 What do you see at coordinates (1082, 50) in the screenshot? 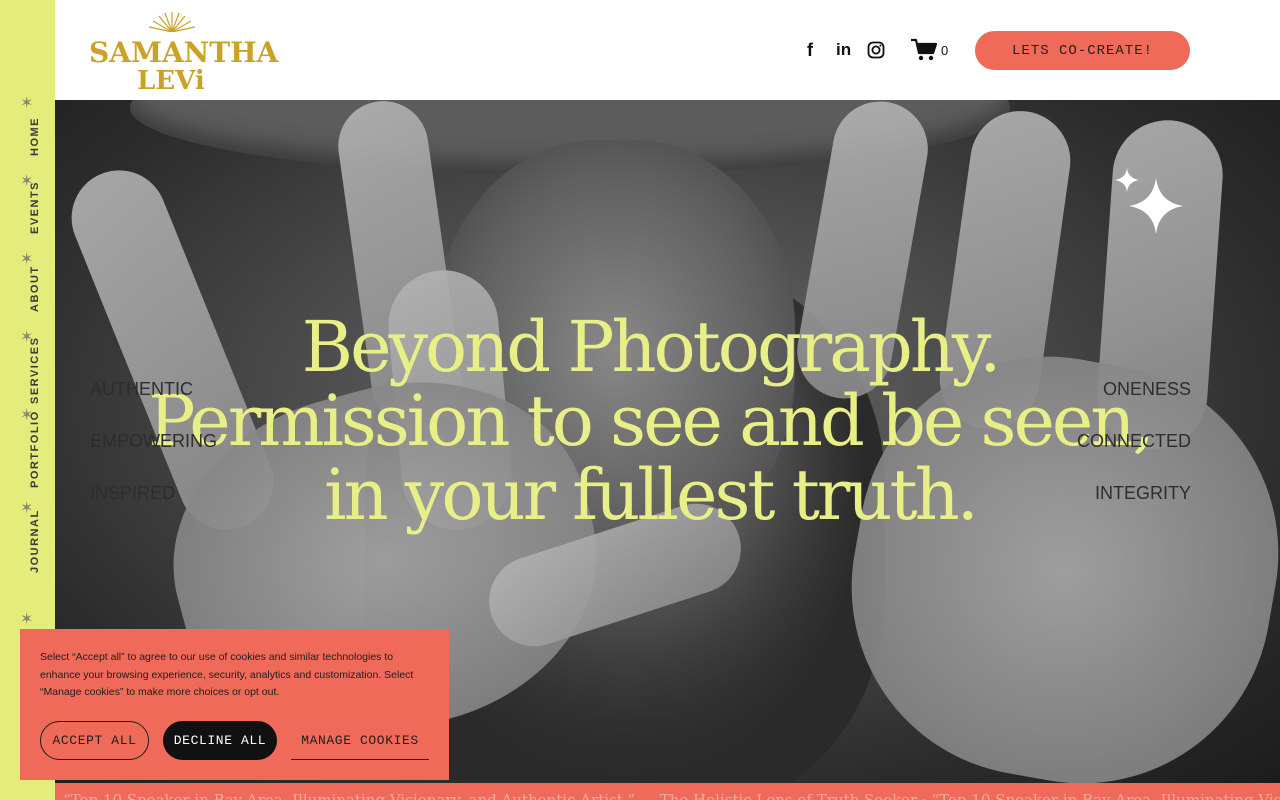
I see `lets-co-create-button: LETS CO-CREATE!` at bounding box center [1082, 50].